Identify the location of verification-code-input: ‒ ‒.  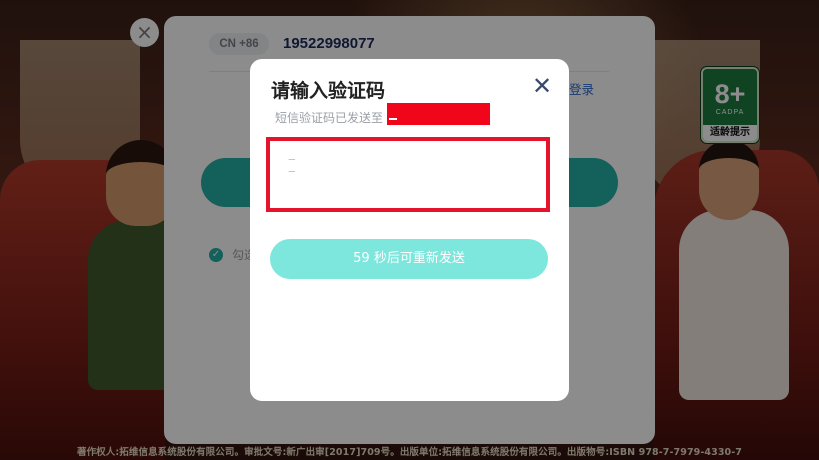
(408, 174).